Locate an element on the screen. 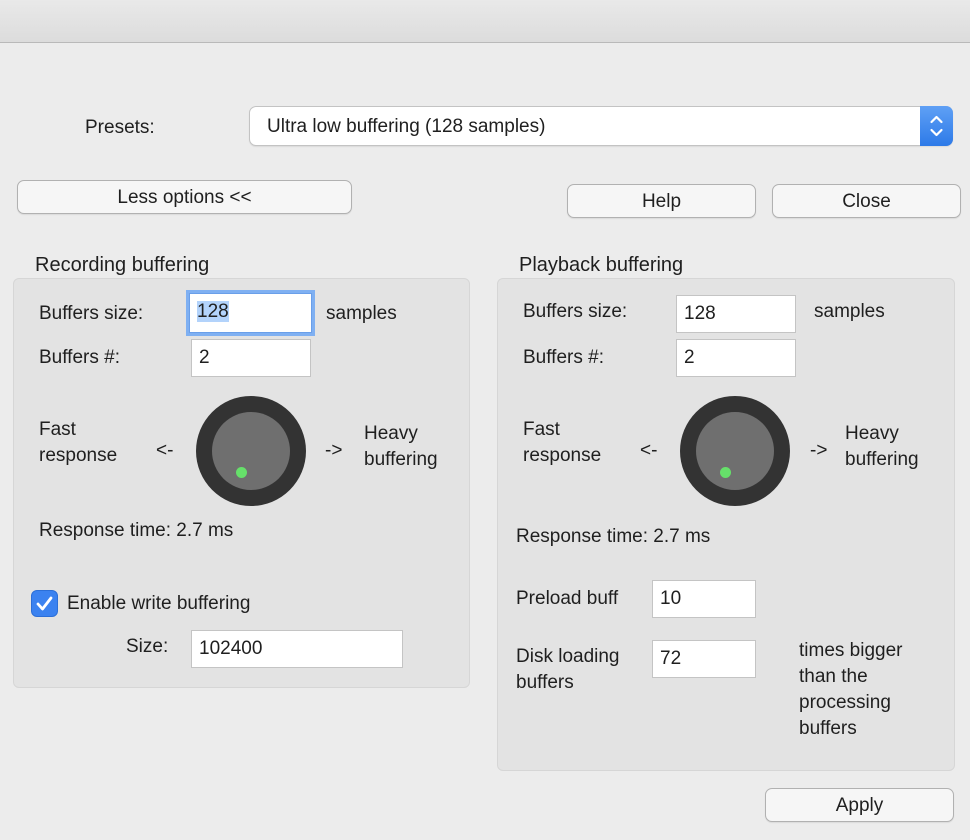 This screenshot has height=840, width=970. times-bigger-text-1: times bigger is located at coordinates (851, 650).